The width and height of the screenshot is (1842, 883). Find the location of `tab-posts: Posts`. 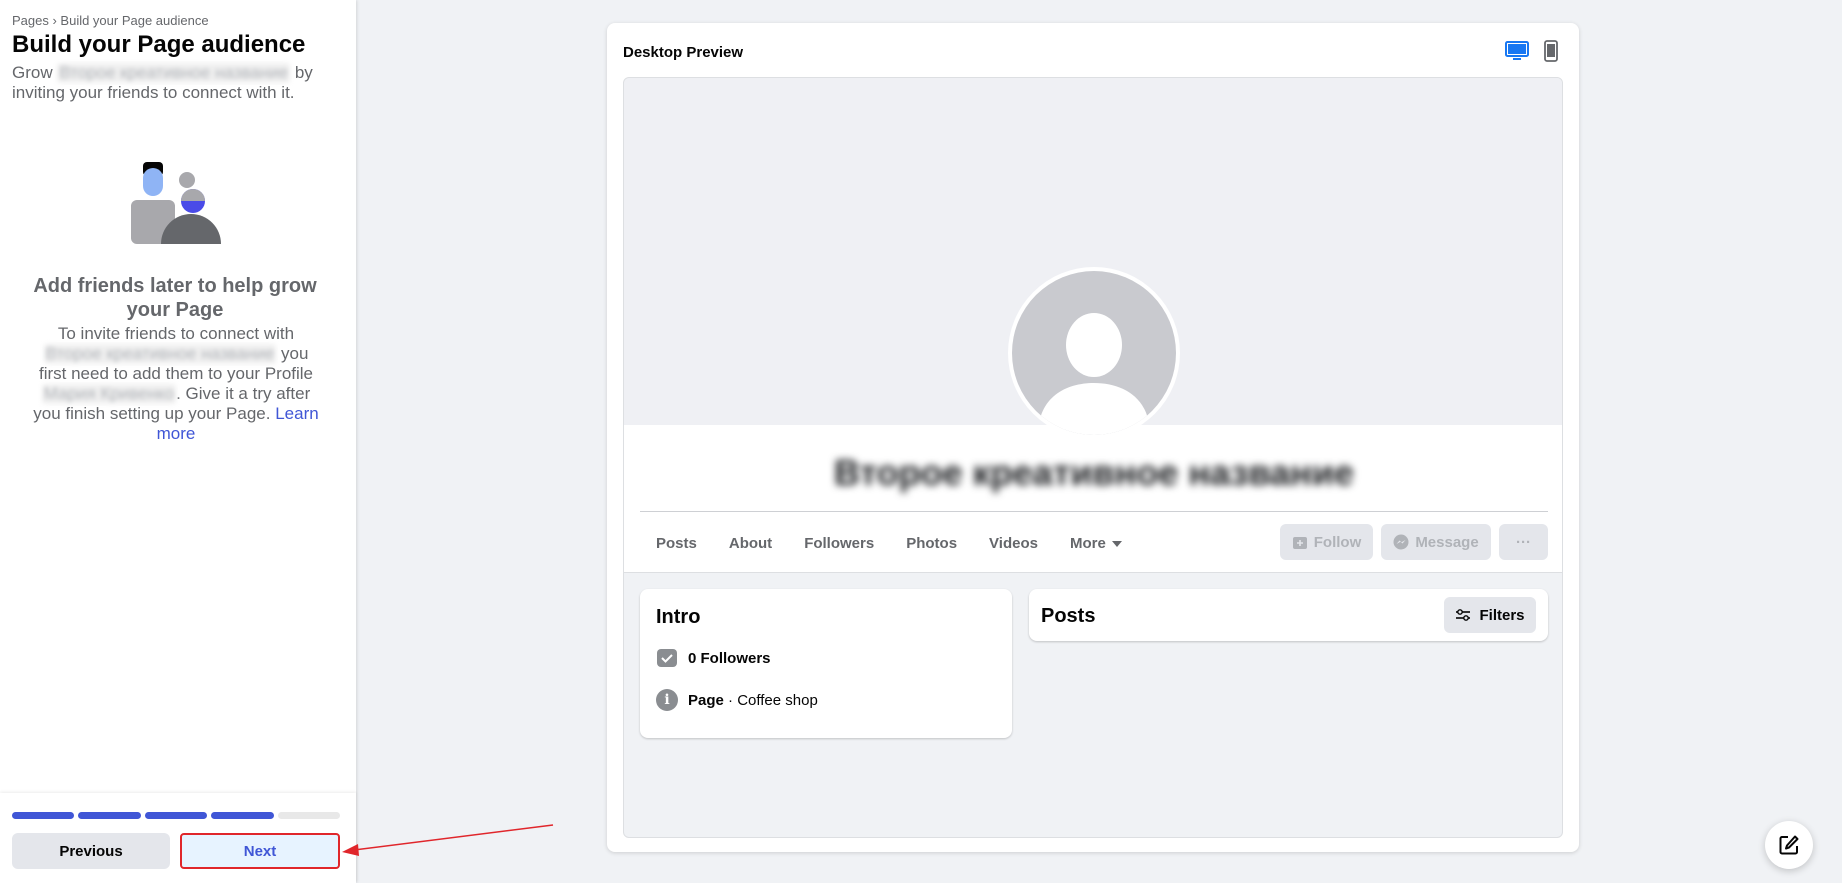

tab-posts: Posts is located at coordinates (676, 544).